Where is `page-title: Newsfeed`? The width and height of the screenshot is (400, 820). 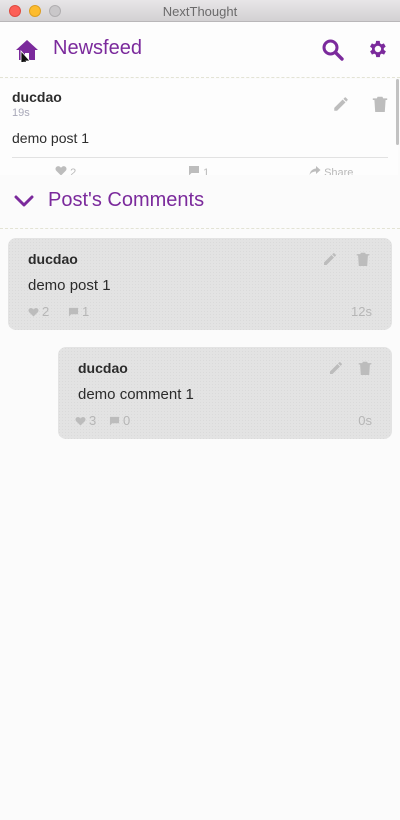
page-title: Newsfeed is located at coordinates (97, 48).